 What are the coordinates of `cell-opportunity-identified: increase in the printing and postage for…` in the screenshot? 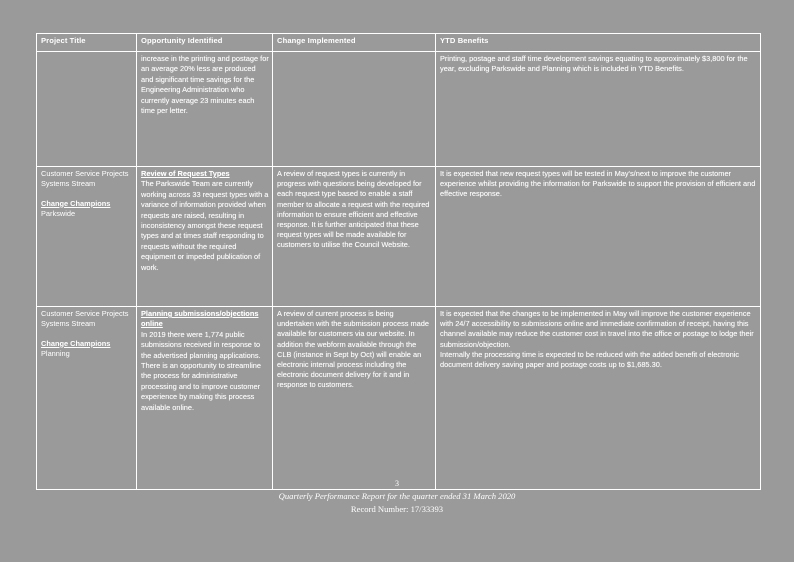 It's located at (204, 109).